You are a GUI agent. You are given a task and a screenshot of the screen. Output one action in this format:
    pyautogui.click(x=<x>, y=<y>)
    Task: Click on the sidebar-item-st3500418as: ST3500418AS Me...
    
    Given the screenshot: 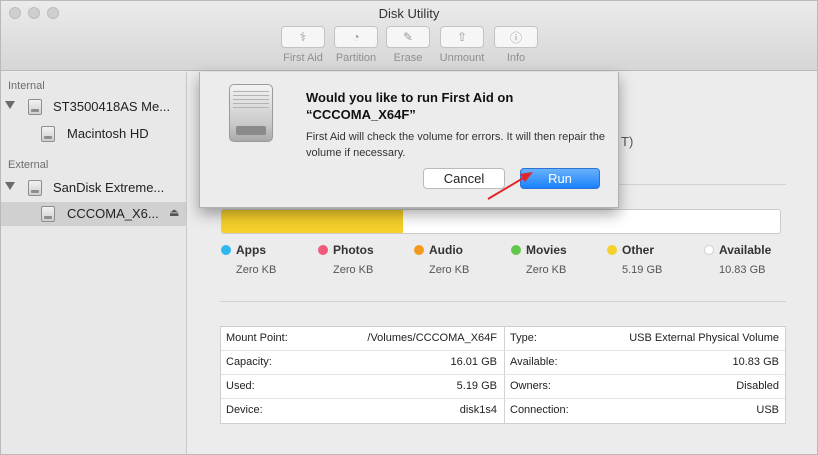 What is the action you would take?
    pyautogui.click(x=93, y=107)
    